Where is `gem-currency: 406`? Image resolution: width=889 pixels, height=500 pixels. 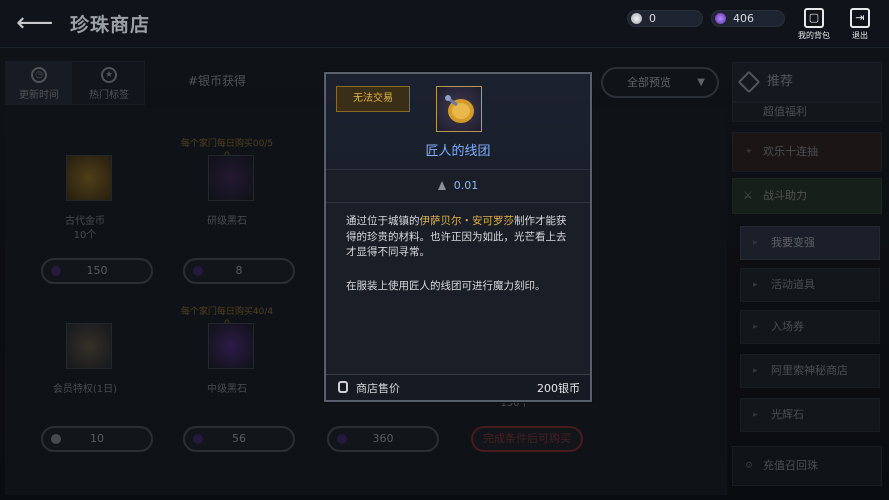
gem-currency: 406 is located at coordinates (748, 18).